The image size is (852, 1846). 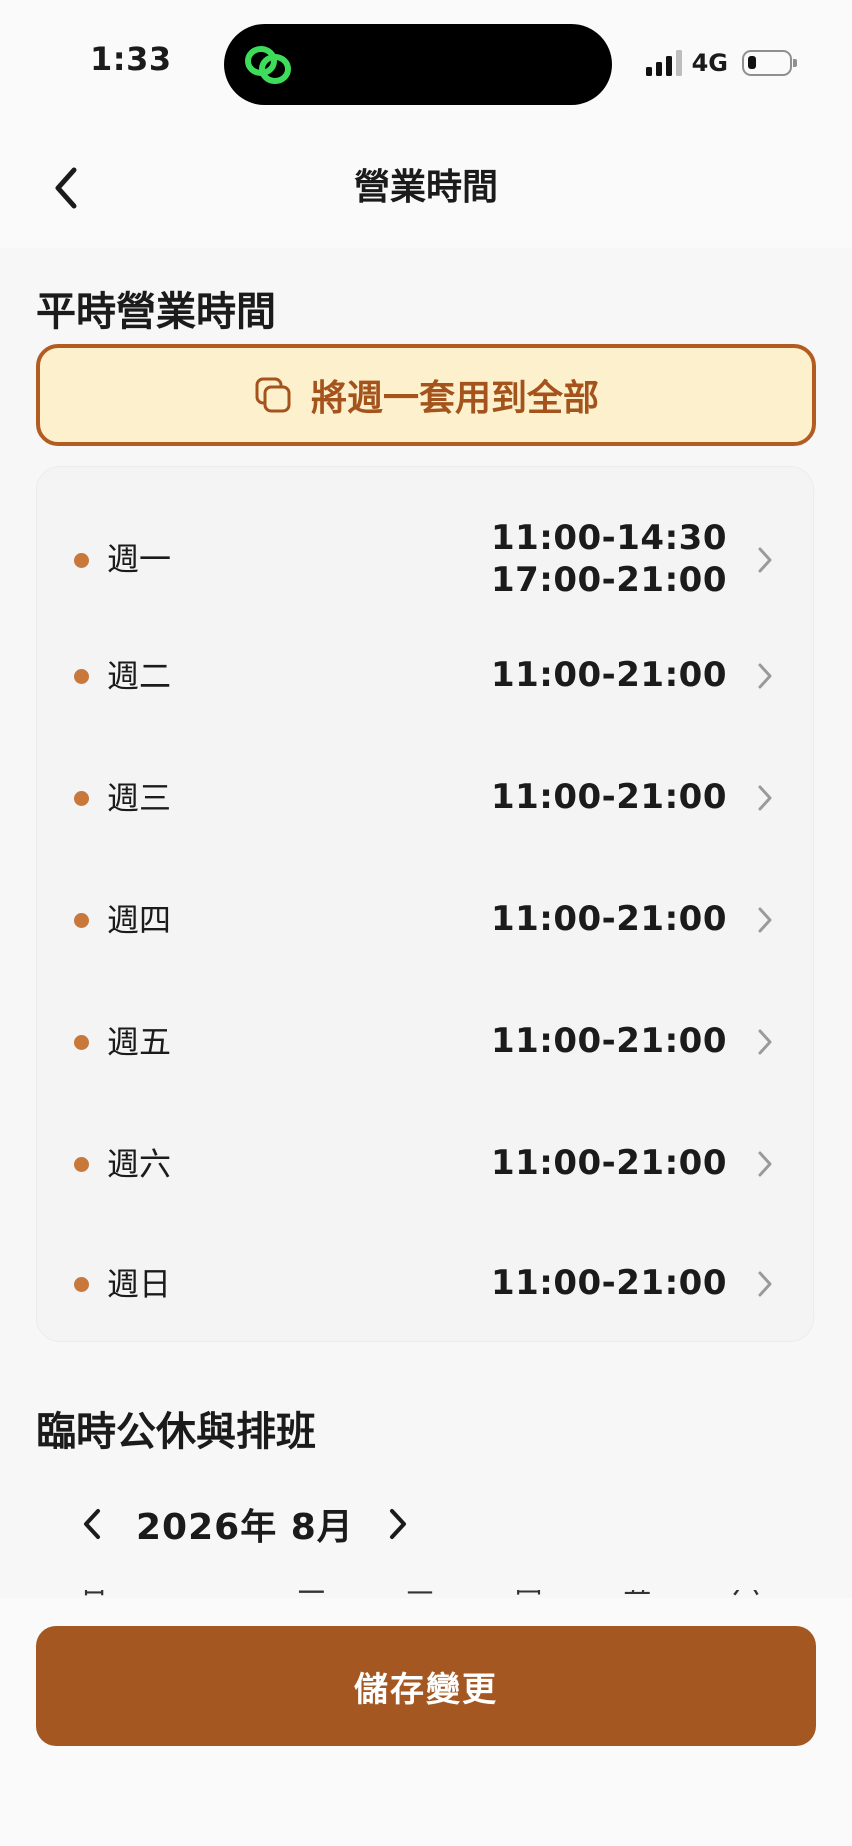 I want to click on battery-icon, so click(x=769, y=63).